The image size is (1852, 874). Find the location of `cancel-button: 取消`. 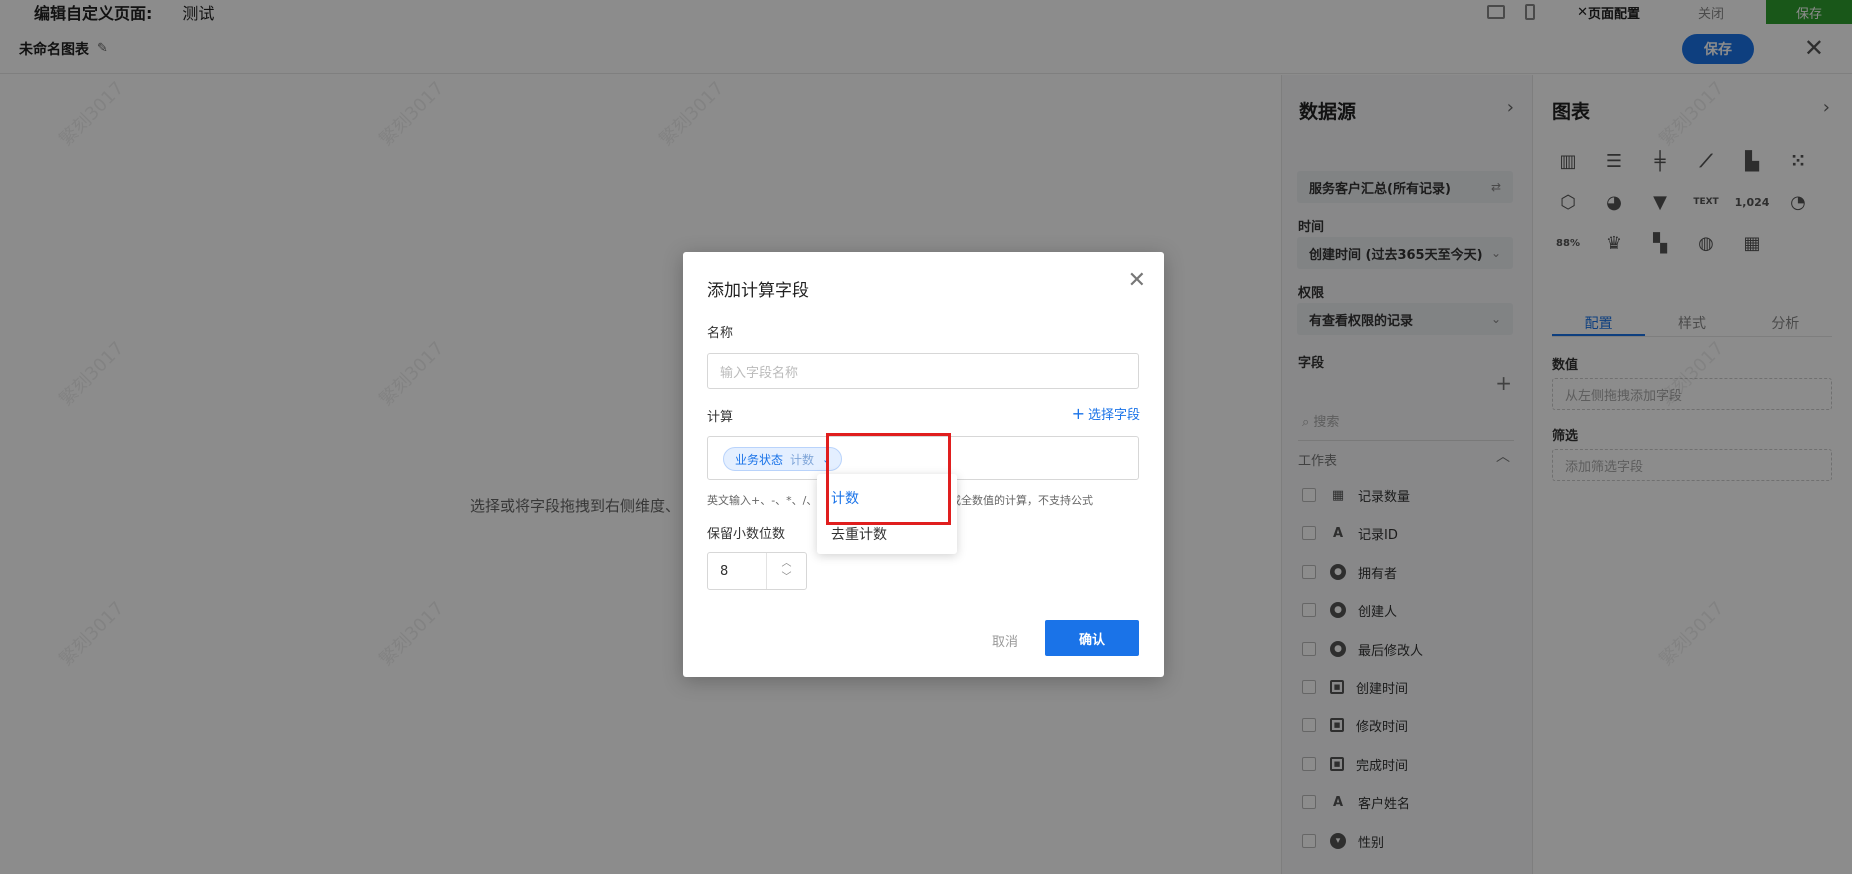

cancel-button: 取消 is located at coordinates (1005, 640).